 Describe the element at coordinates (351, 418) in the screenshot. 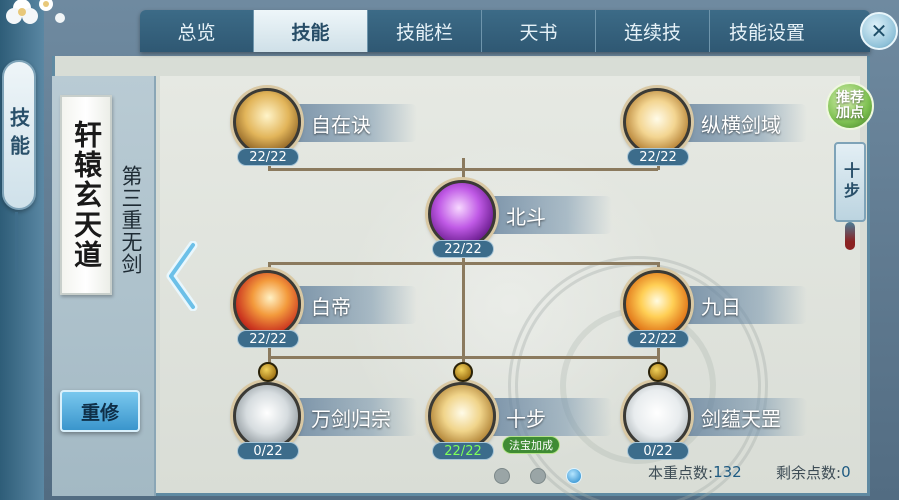

I see `skill-name: 万剑归宗` at that location.